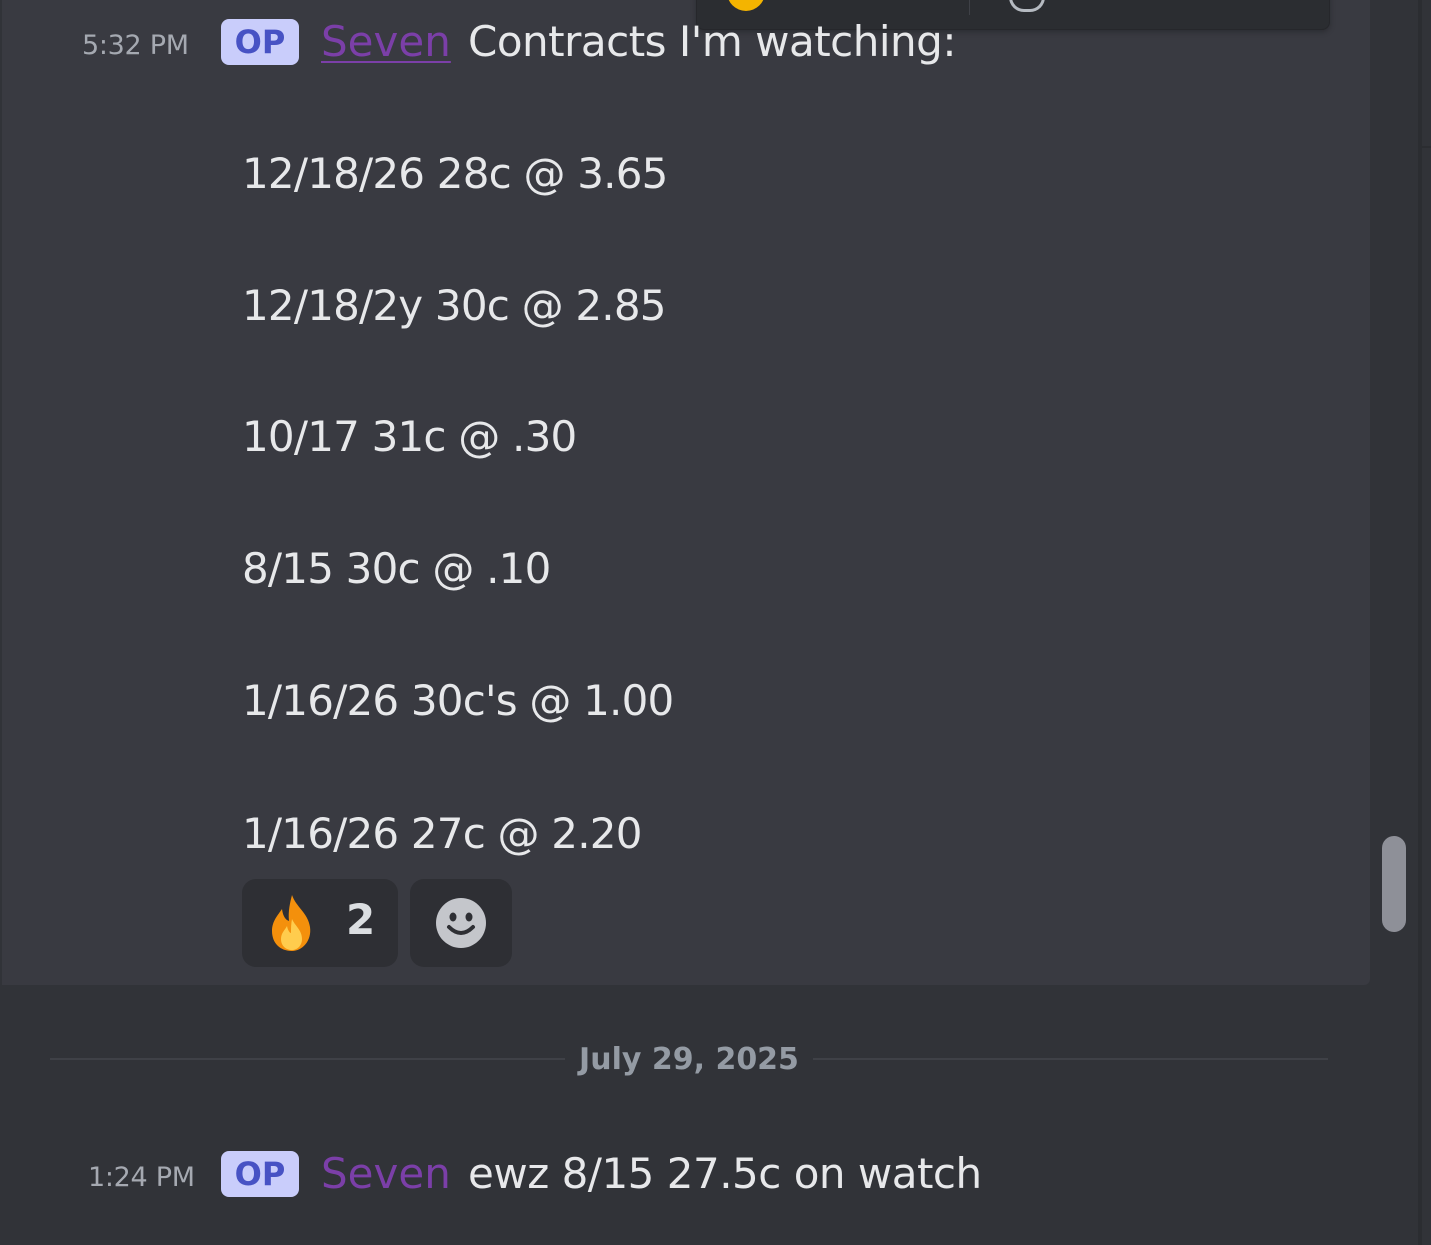 Image resolution: width=1431 pixels, height=1245 pixels. What do you see at coordinates (1027, 6) in the screenshot?
I see `more-options-icon` at bounding box center [1027, 6].